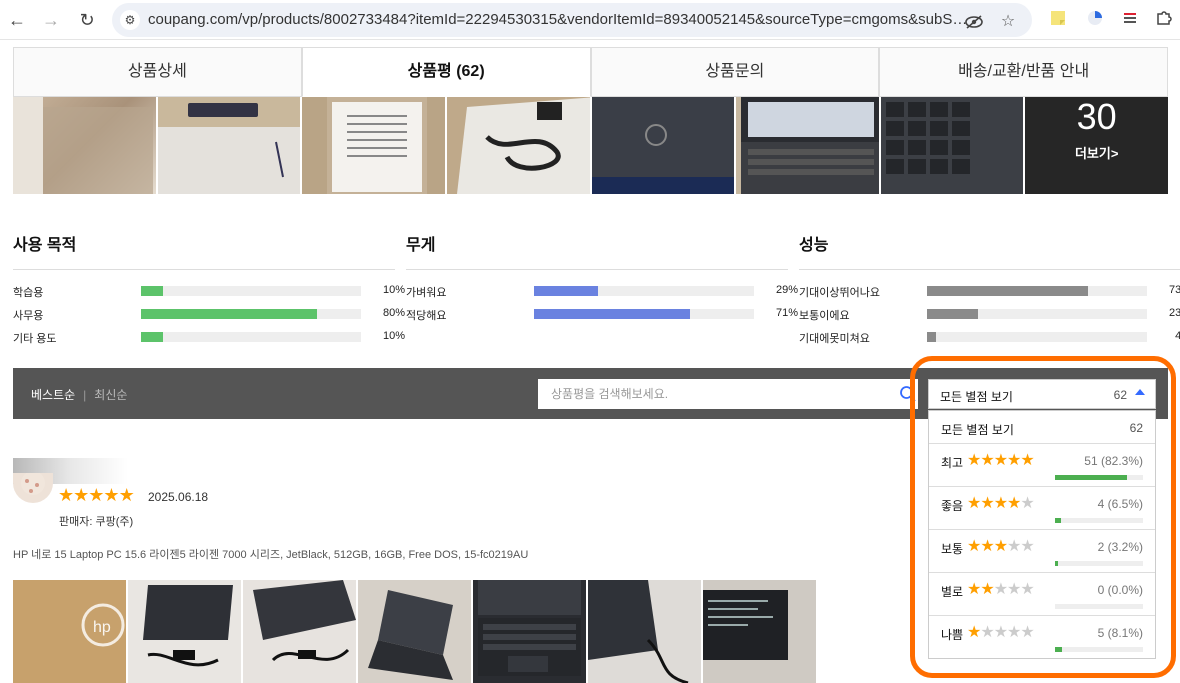  Describe the element at coordinates (1113, 461) in the screenshot. I see `rating-option-count: 51 (82.3%)` at that location.